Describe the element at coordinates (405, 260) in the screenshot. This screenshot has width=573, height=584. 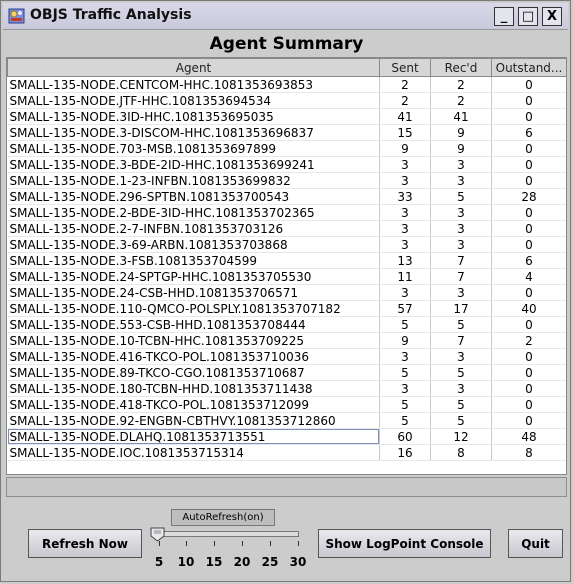
I see `cell-sent: 13` at that location.